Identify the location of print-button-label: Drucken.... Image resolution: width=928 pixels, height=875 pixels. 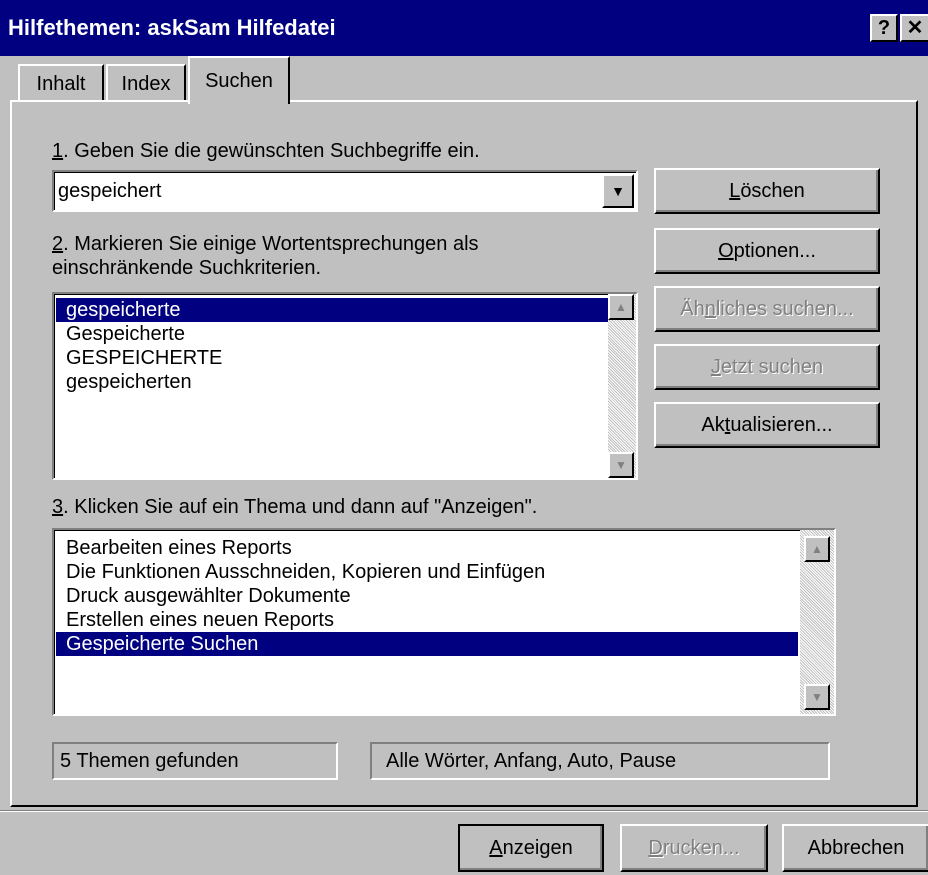
(694, 847).